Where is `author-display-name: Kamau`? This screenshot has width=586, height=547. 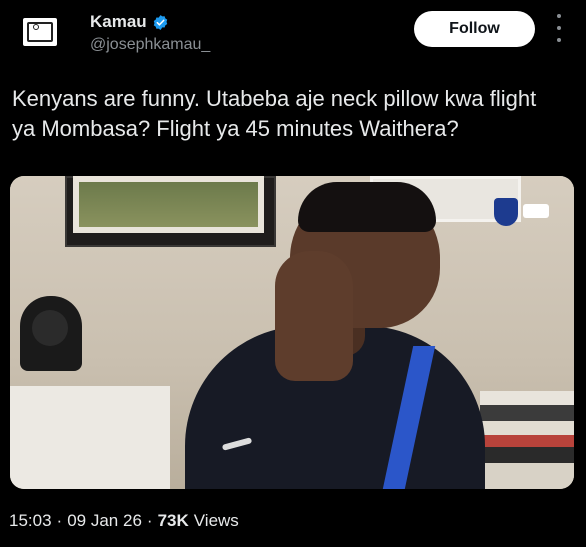
author-display-name: Kamau is located at coordinates (118, 22).